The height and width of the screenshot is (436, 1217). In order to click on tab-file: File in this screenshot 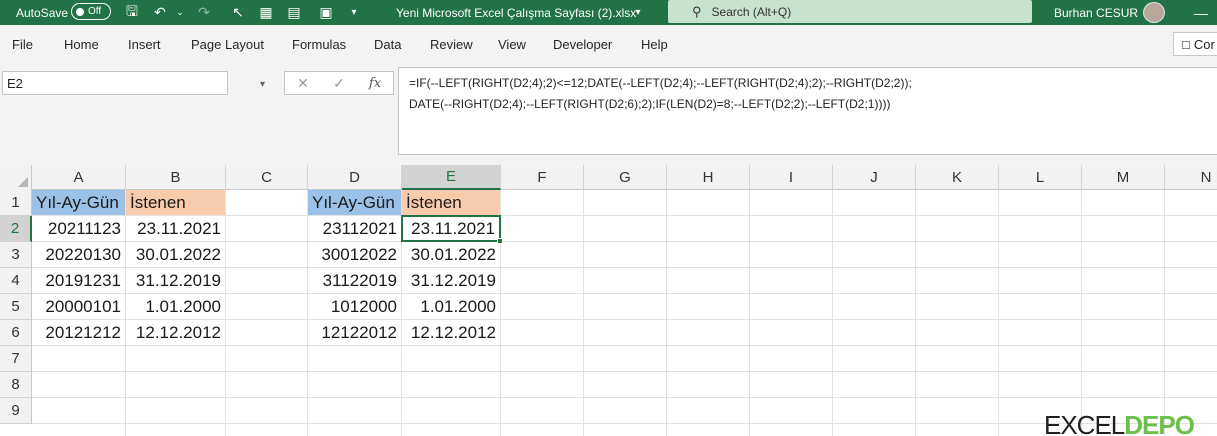, I will do `click(22, 44)`.